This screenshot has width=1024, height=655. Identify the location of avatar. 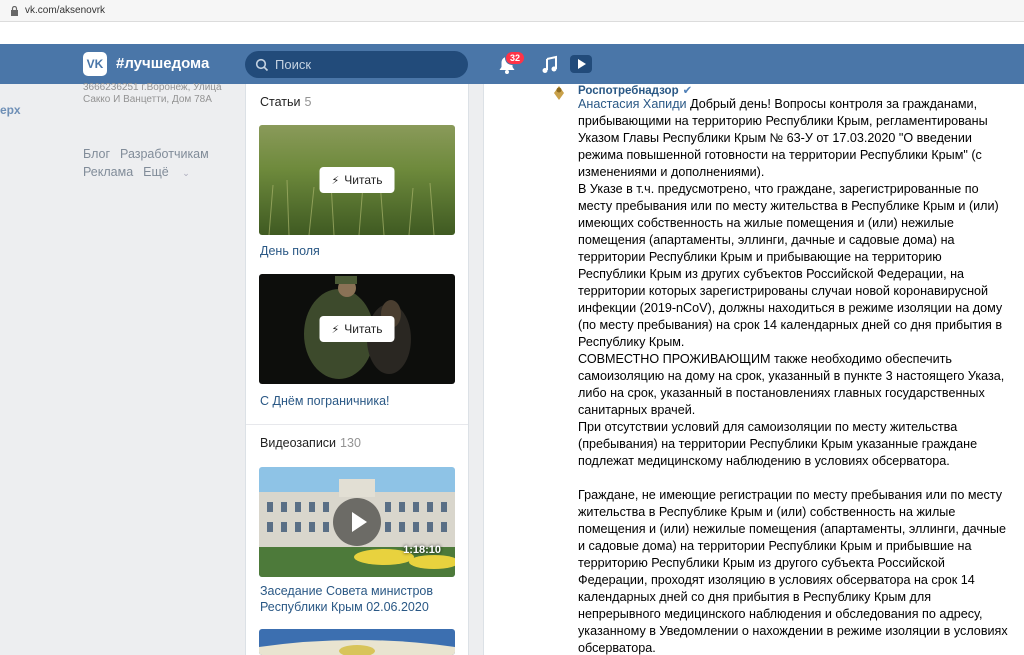
(559, 93).